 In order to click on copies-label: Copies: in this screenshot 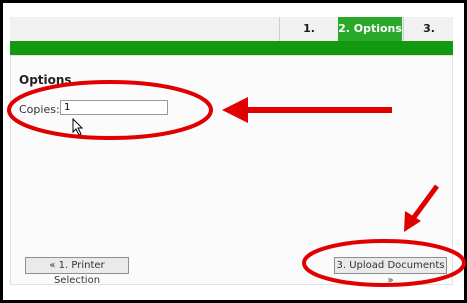, I will do `click(39, 109)`.